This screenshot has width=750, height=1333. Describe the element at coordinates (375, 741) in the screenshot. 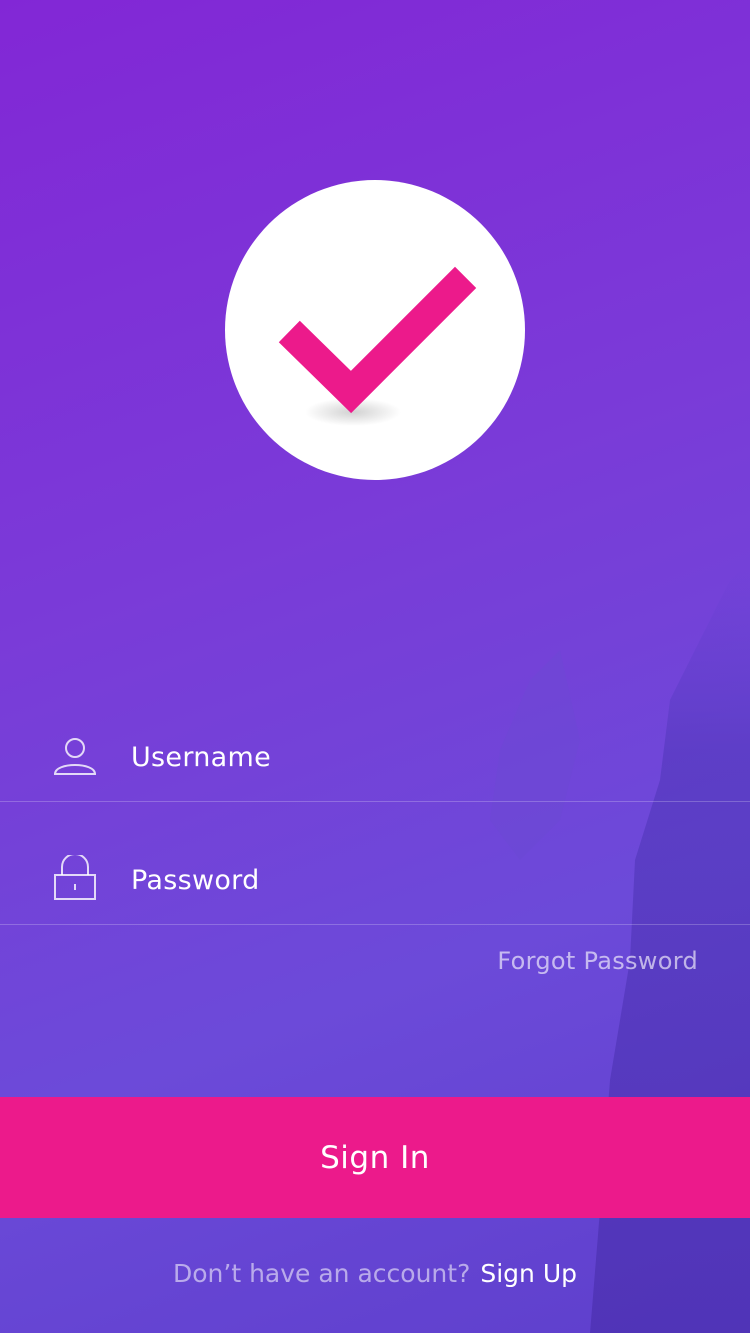

I see `username-field: Username` at that location.